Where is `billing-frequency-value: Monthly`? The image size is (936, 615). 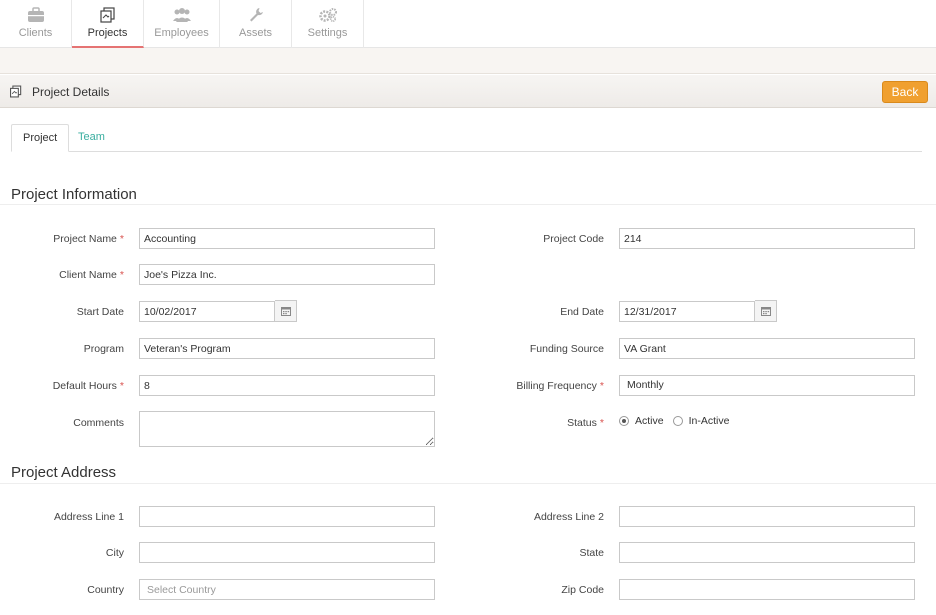 billing-frequency-value: Monthly is located at coordinates (645, 385).